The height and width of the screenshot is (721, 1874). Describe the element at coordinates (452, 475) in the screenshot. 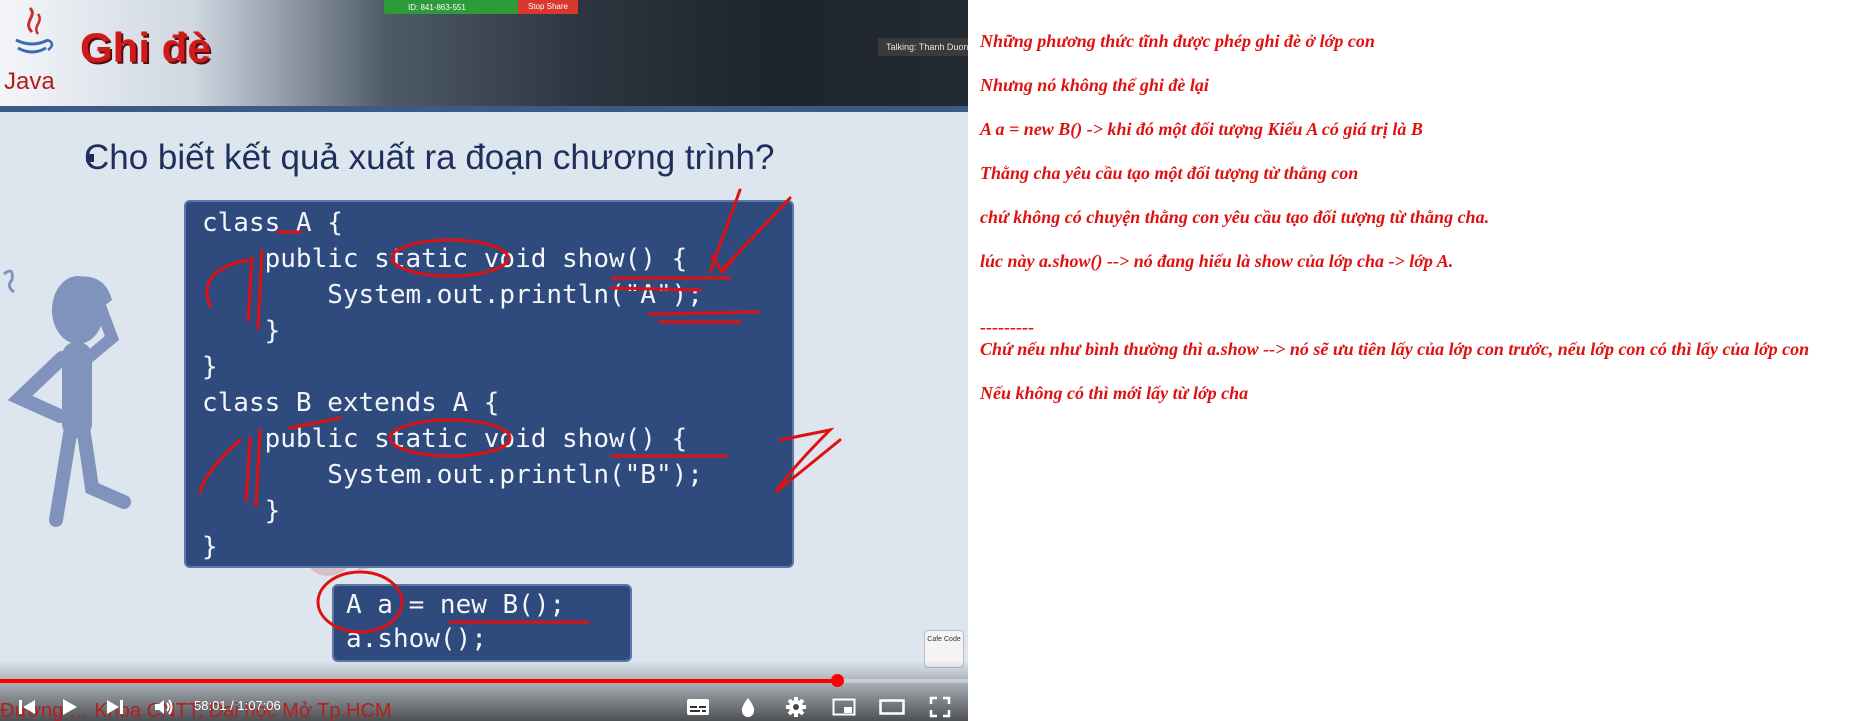

I see `code-line: System.out.println("B");` at that location.